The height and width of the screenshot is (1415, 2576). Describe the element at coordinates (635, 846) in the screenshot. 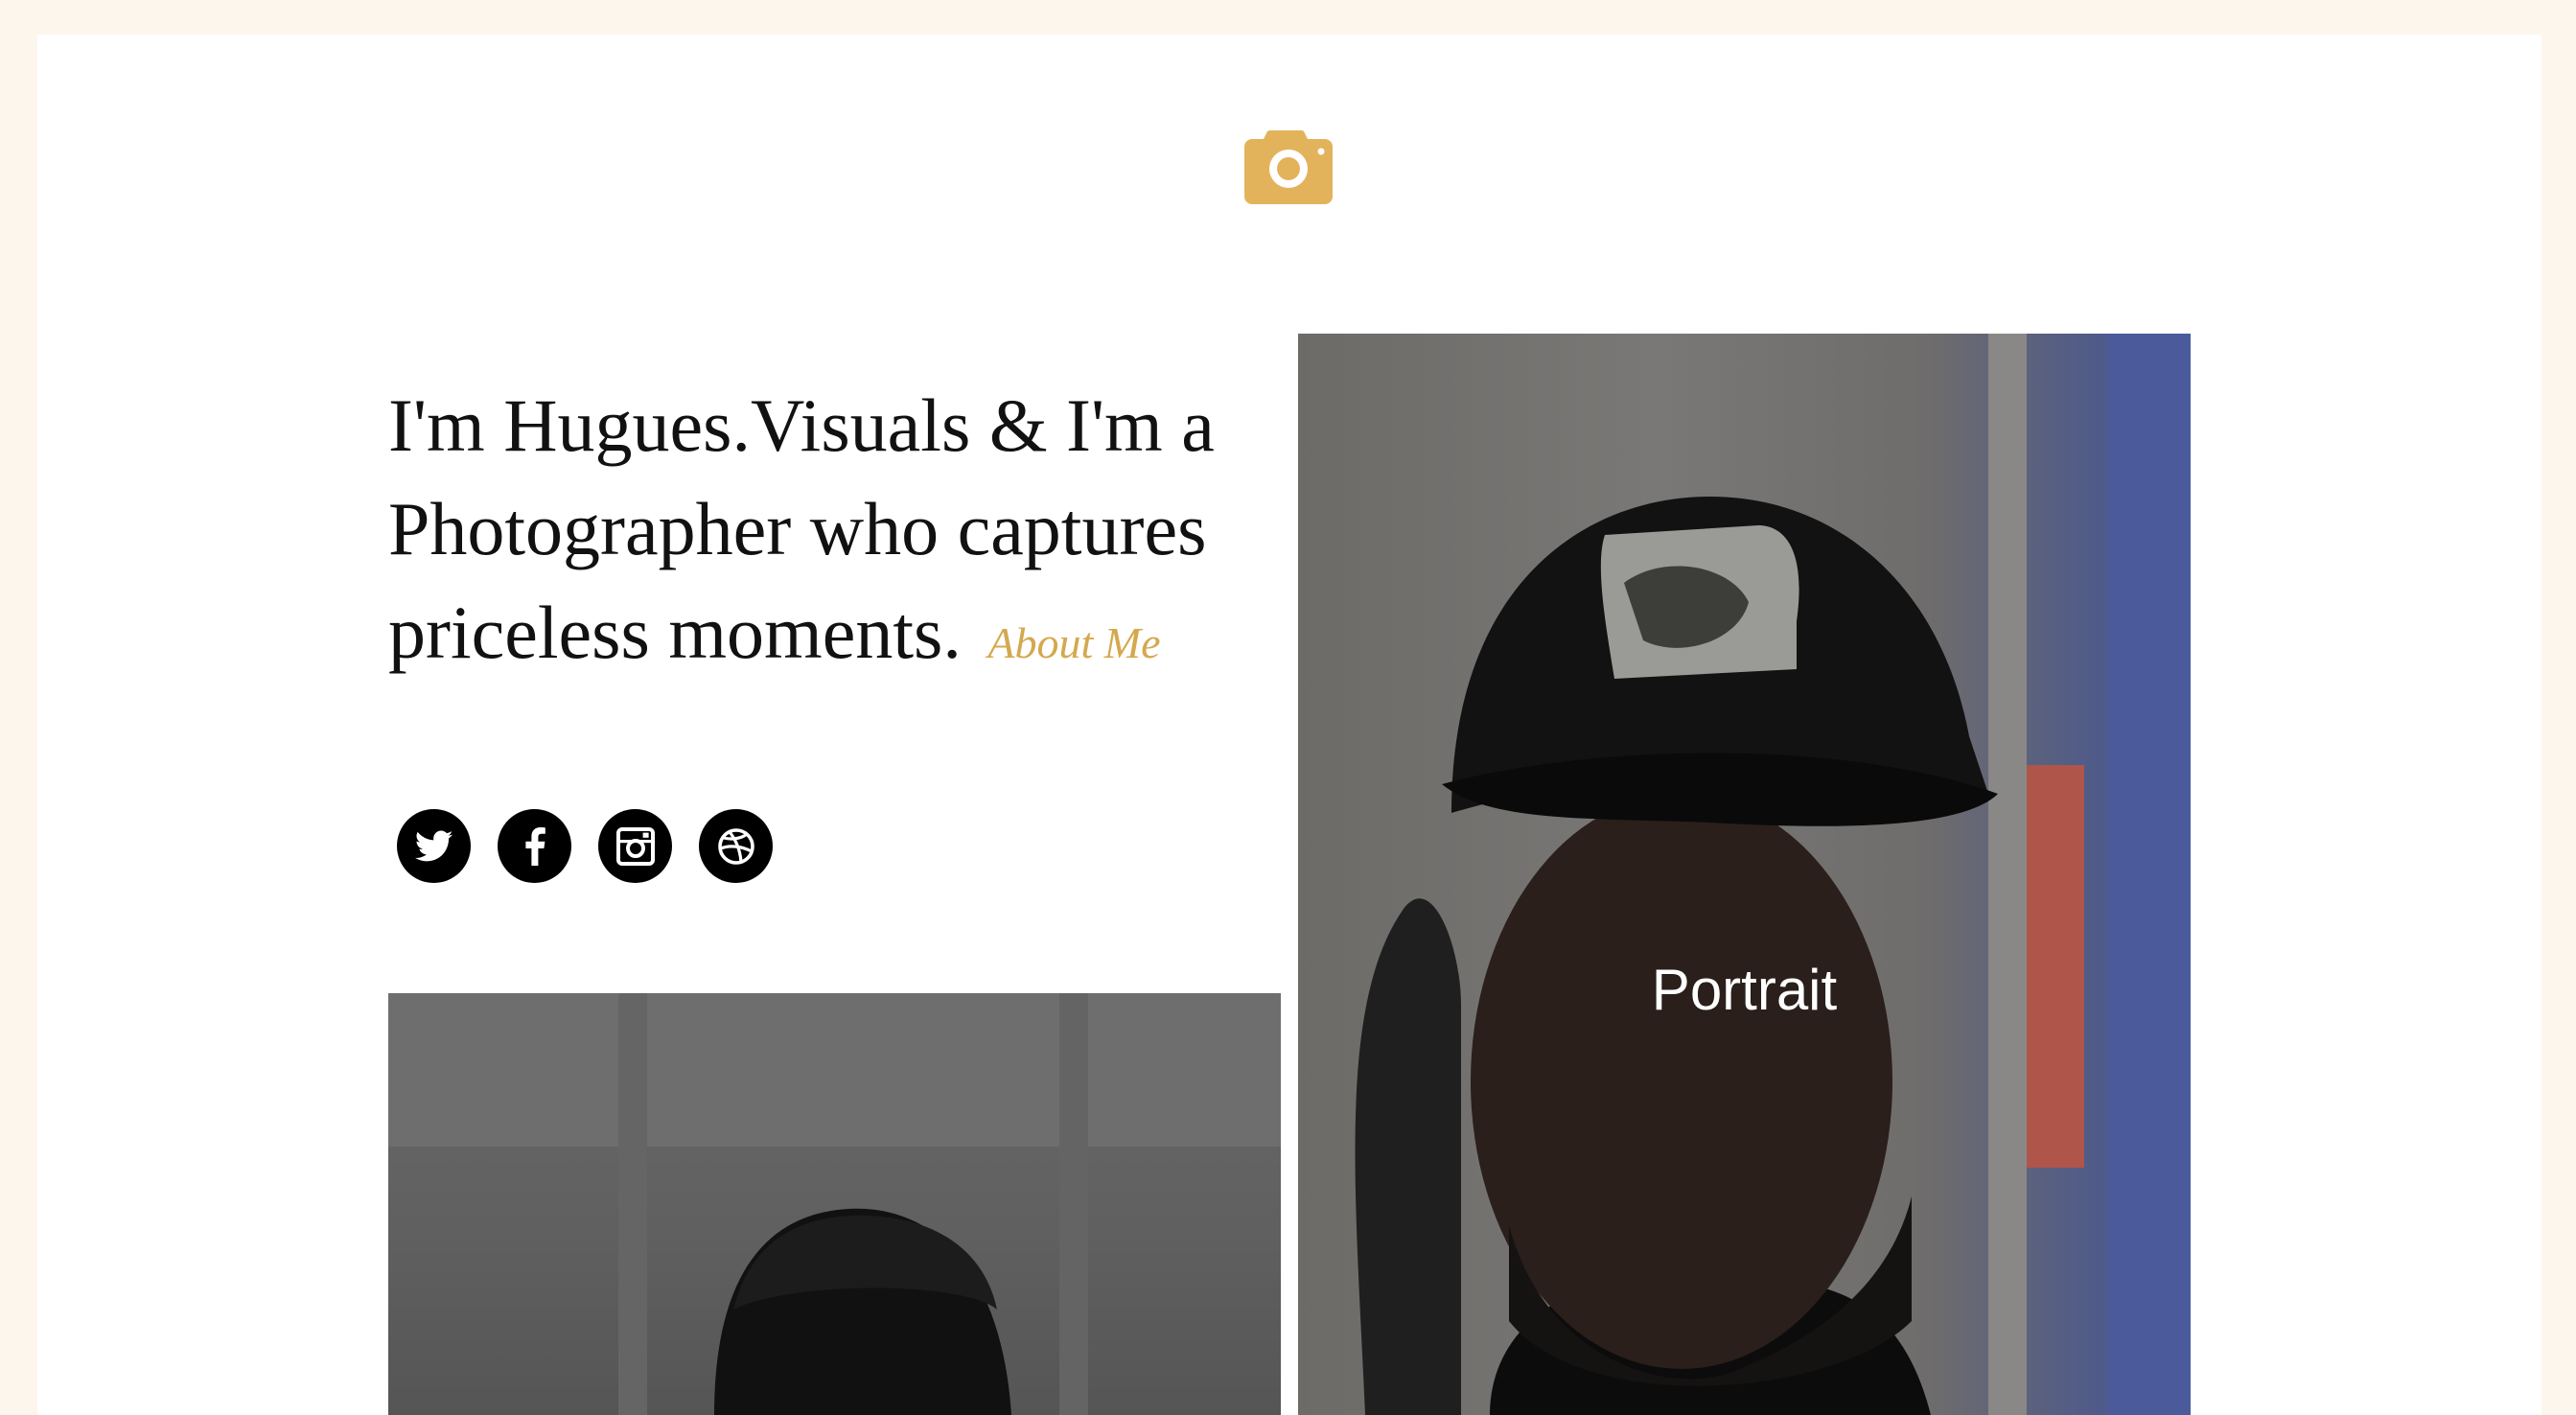

I see `instagram-icon` at that location.